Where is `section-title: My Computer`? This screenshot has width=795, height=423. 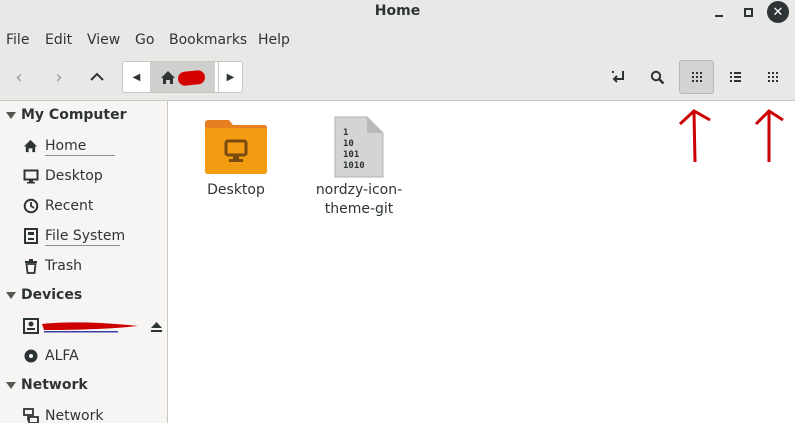
section-title: My Computer is located at coordinates (74, 115).